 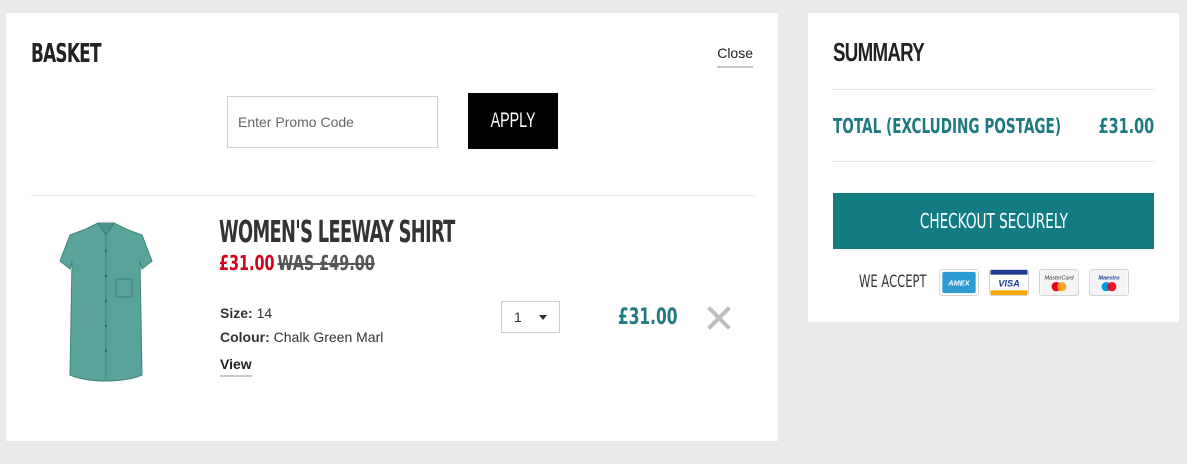 What do you see at coordinates (1109, 278) in the screenshot?
I see `svg-text: Maestro` at bounding box center [1109, 278].